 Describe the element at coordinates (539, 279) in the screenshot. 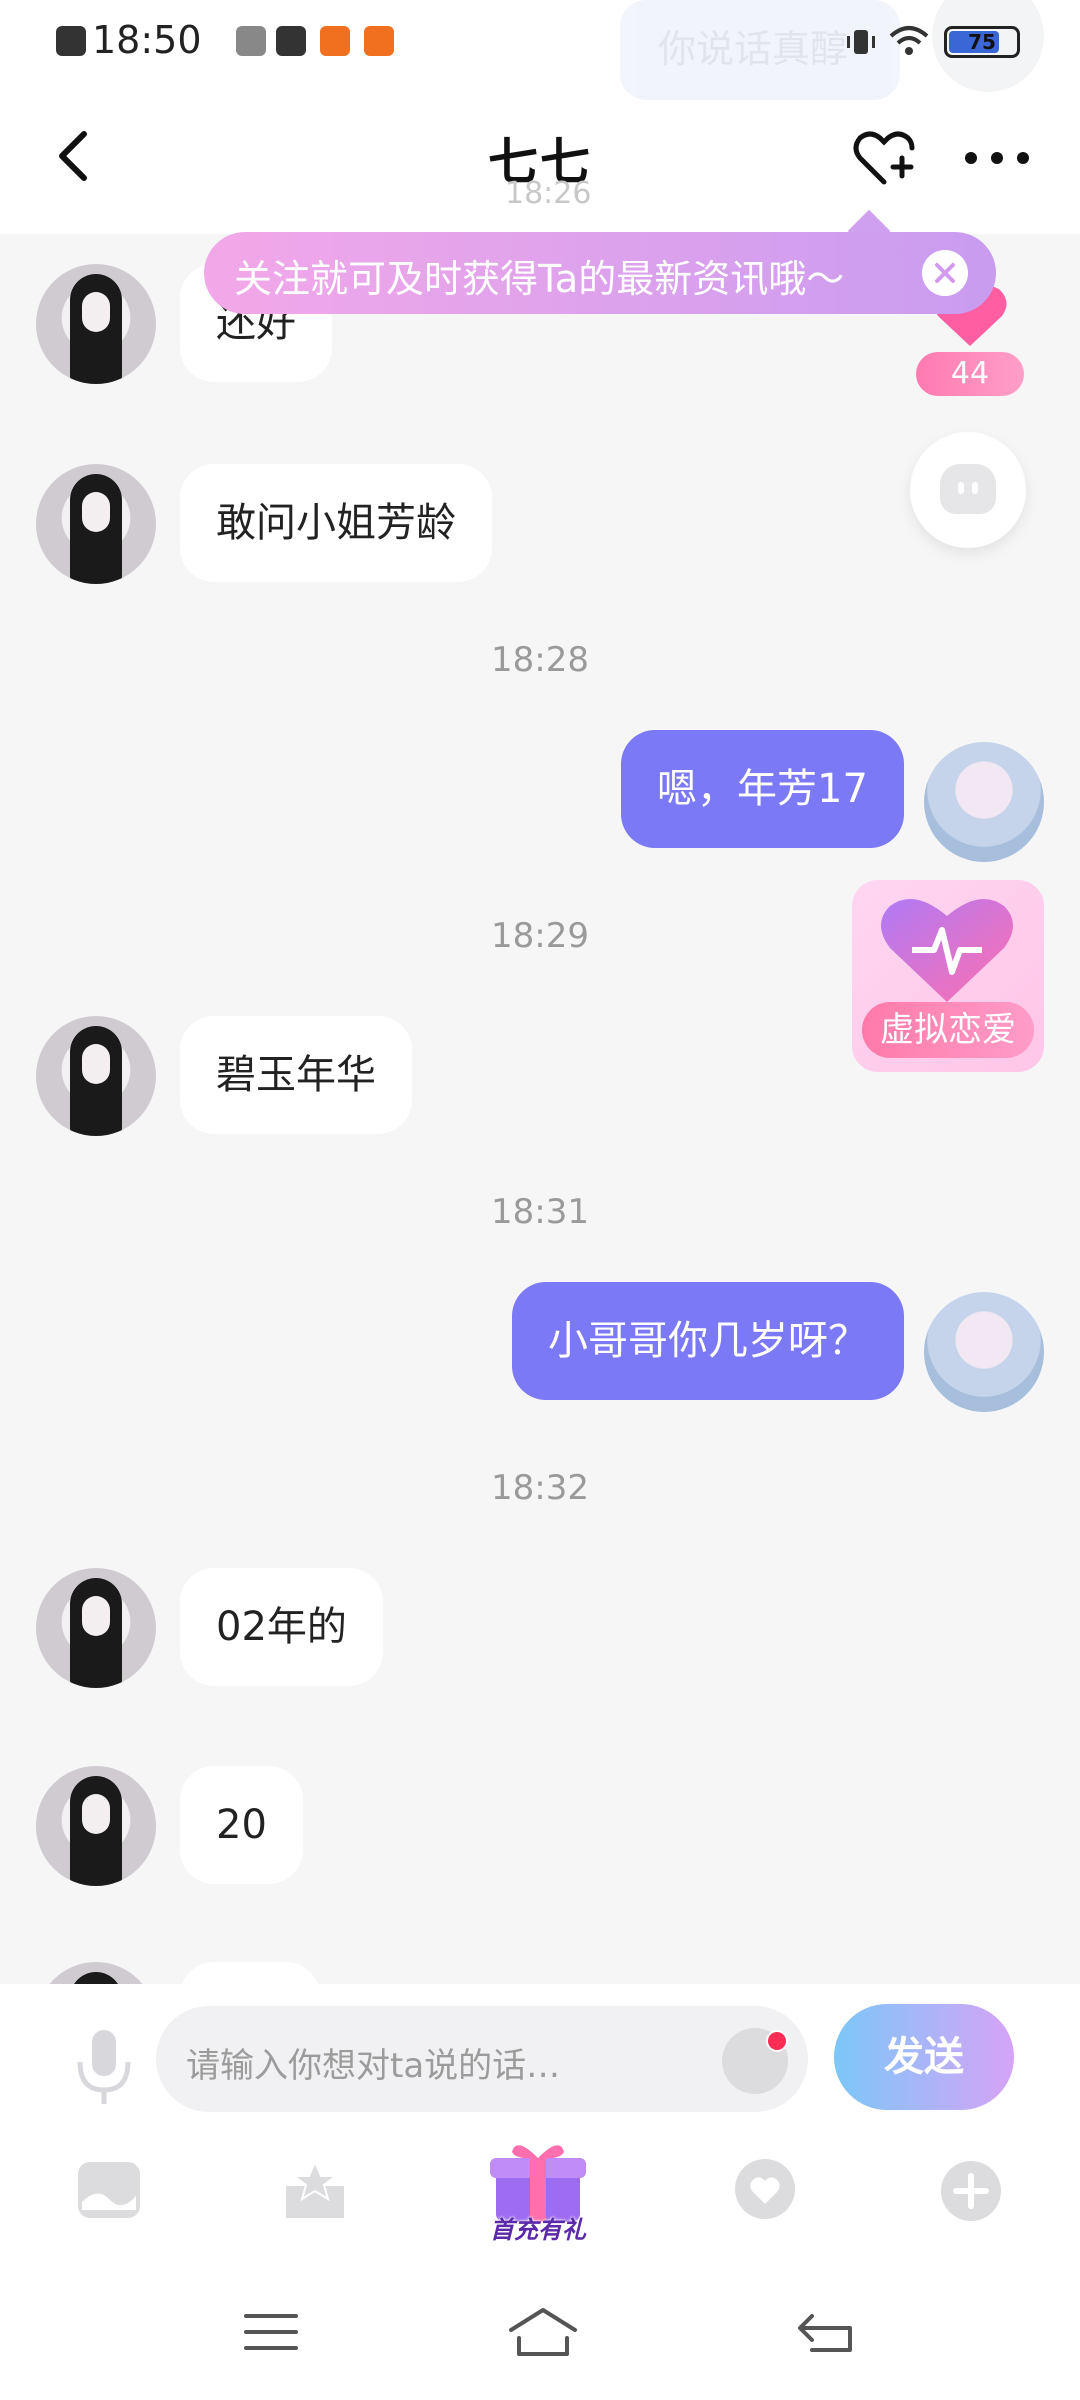

I see `tooltip-text: 关注就可及时获得Ta的最新资讯哦～` at that location.